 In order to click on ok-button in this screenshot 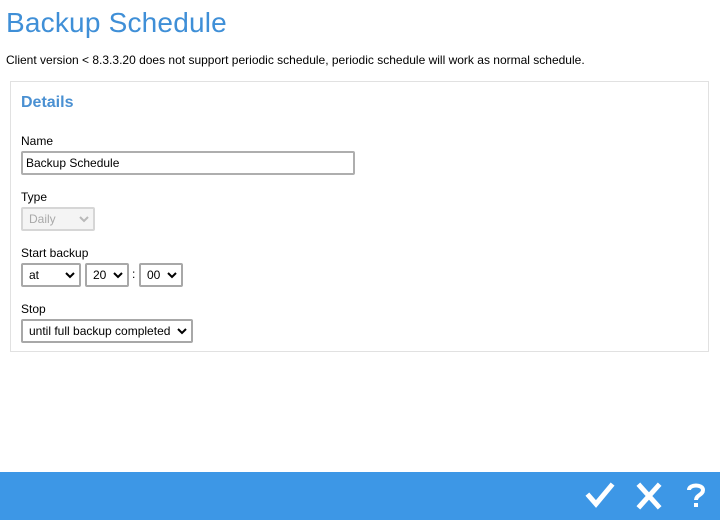, I will do `click(600, 496)`.